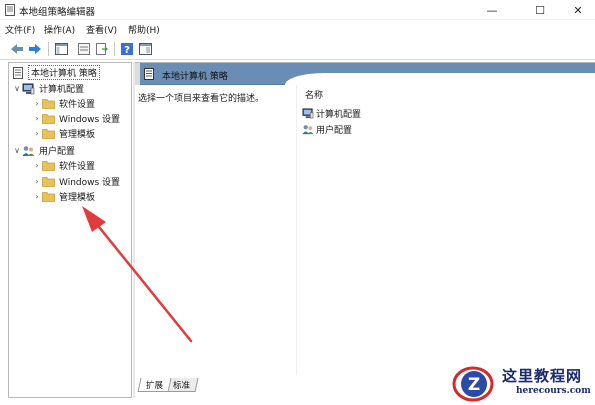  I want to click on list-item-computer-config: 计算机配置, so click(331, 113).